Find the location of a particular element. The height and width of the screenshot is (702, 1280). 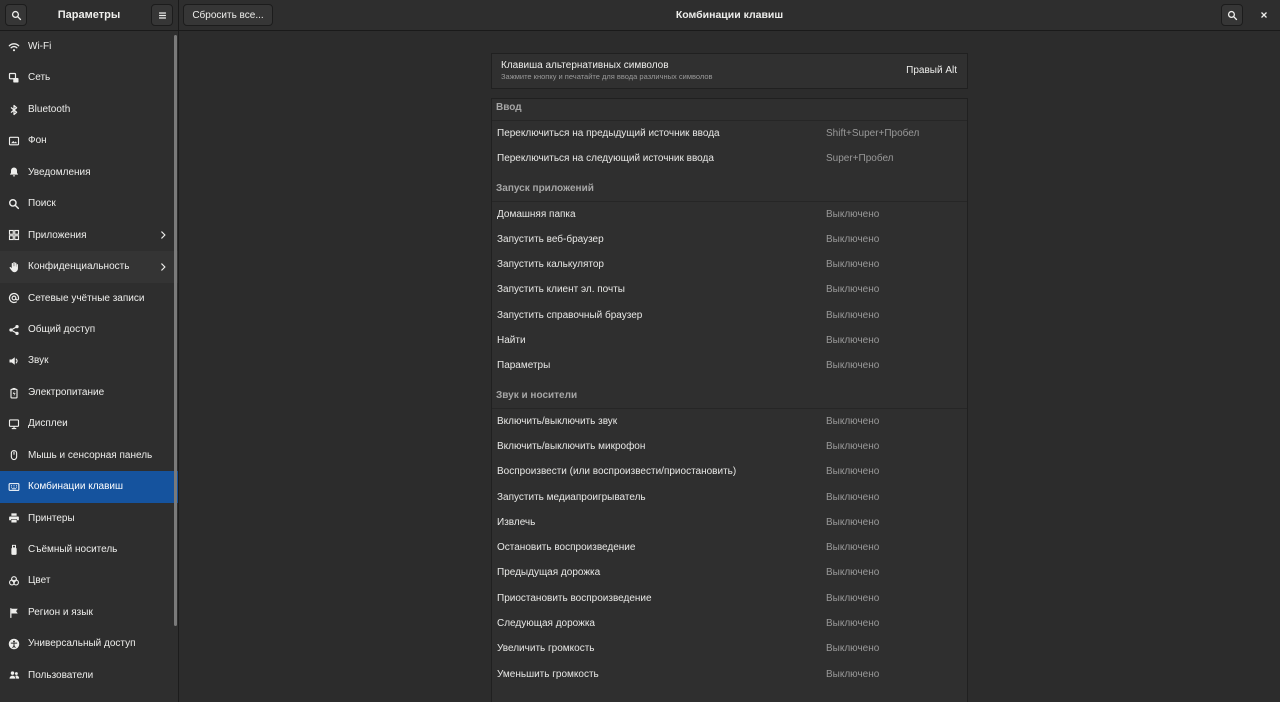

sidebar-item-label: Пользователи is located at coordinates (61, 675).